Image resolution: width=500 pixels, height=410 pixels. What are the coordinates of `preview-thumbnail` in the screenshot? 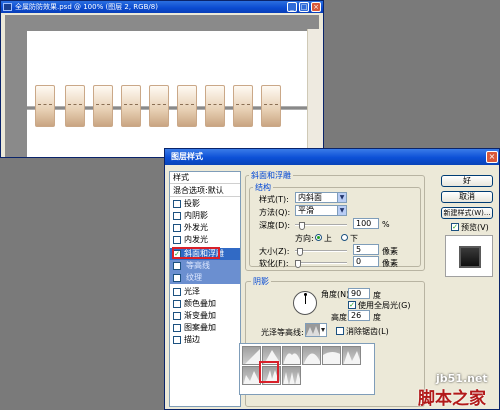 It's located at (470, 257).